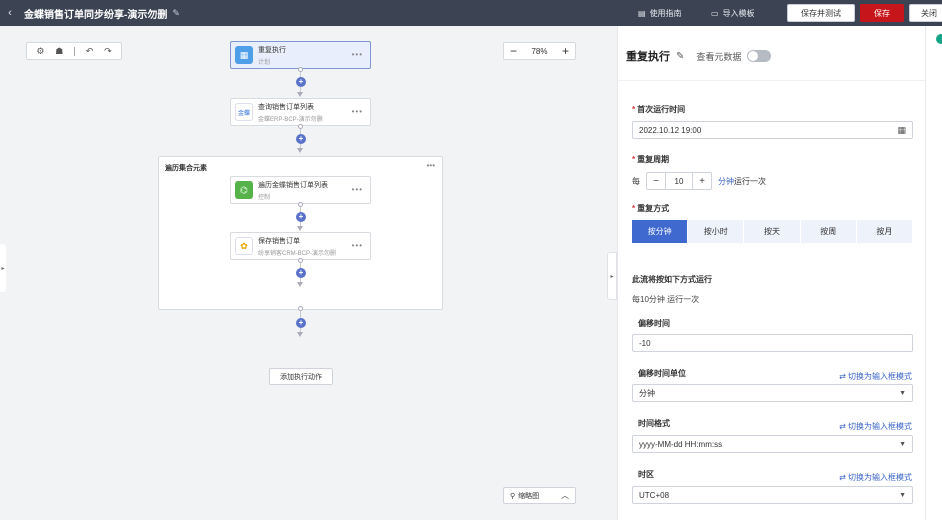 Image resolution: width=942 pixels, height=520 pixels. Describe the element at coordinates (772, 495) in the screenshot. I see `timezone-select: UTC+08 ▼` at that location.